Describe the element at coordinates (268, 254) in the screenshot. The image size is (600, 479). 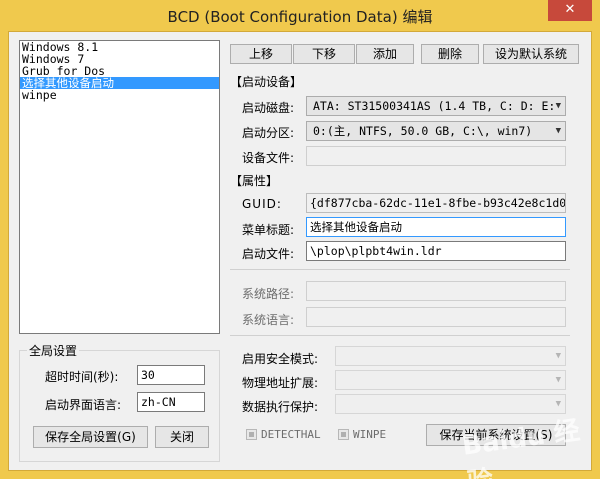
I see `boot-file-label: 启动文件:` at that location.